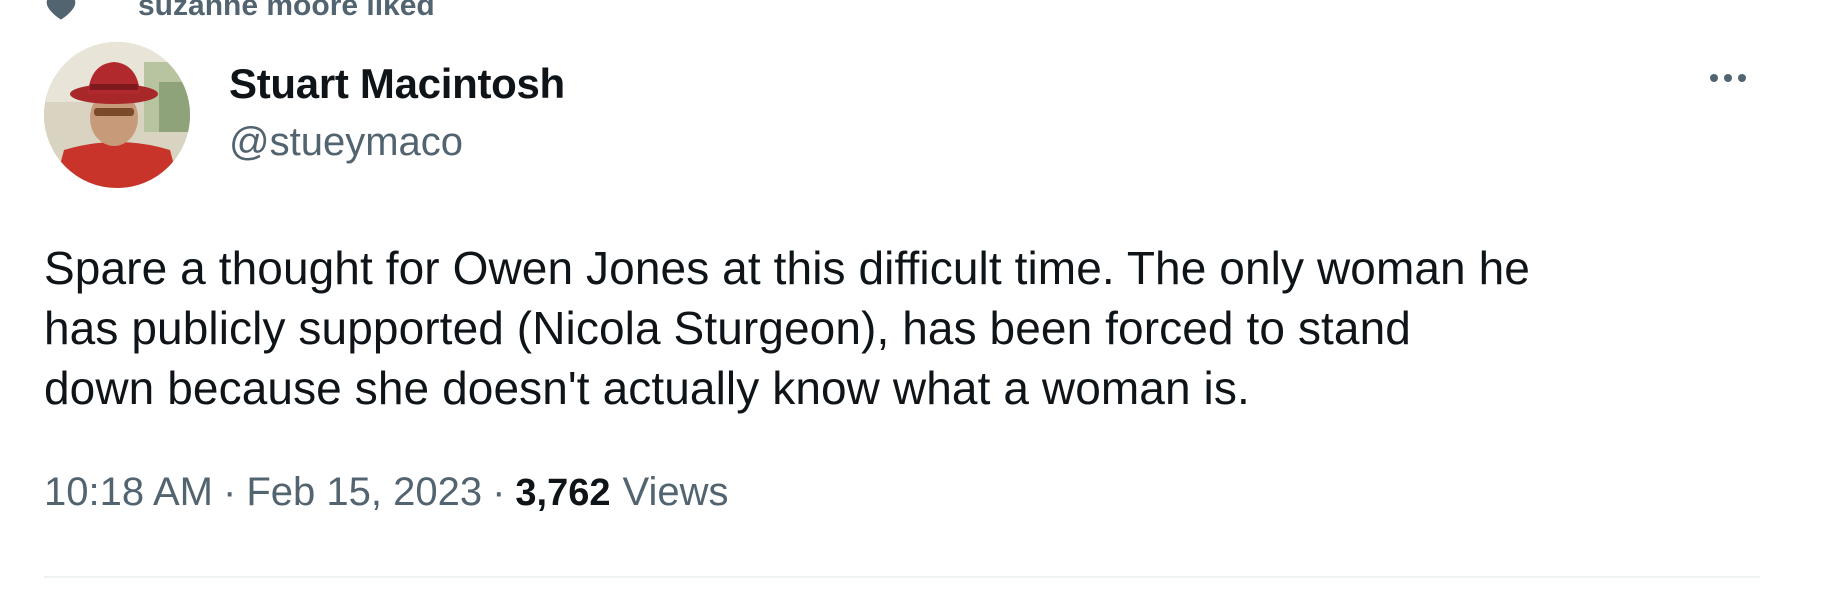 The height and width of the screenshot is (600, 1831). Describe the element at coordinates (364, 492) in the screenshot. I see `tweet-date: Feb 15, 2023` at that location.